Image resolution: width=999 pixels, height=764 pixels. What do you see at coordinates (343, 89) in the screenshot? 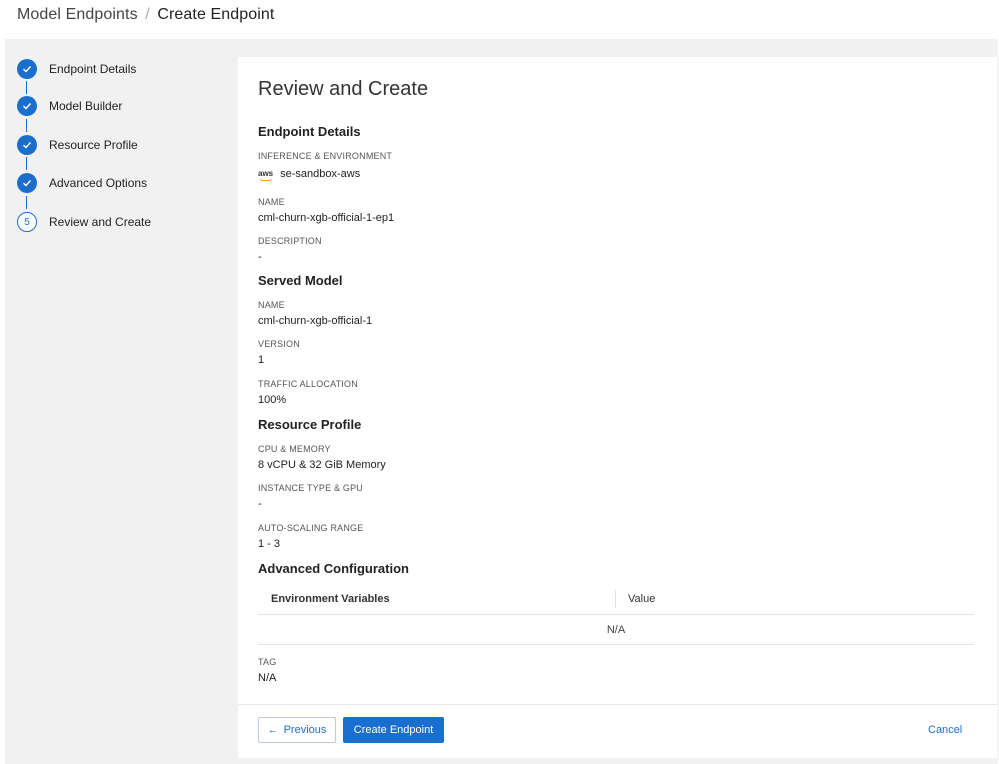
I see `page-title: Review and Create` at bounding box center [343, 89].